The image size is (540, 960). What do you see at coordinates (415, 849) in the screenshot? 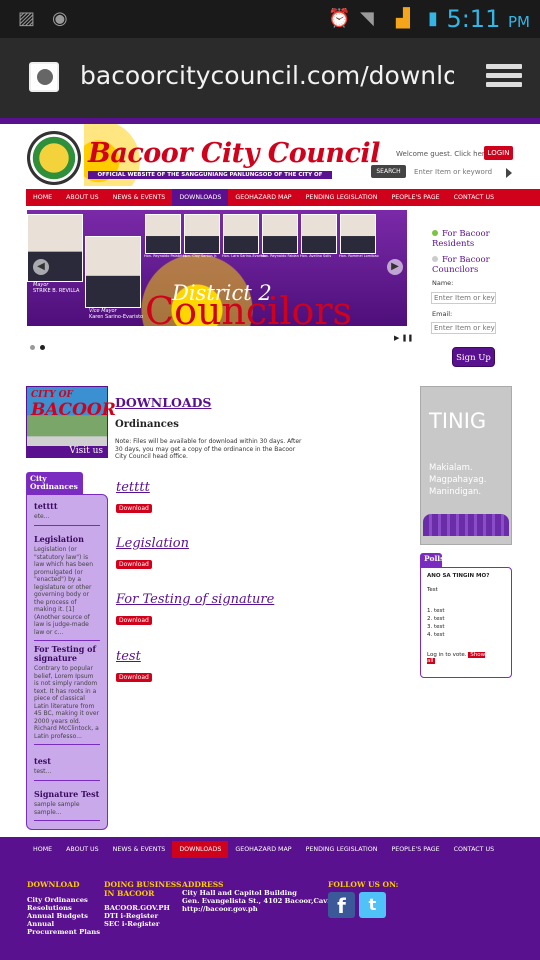
I see `footer-nav-peoples-page: PEOPLE'S PAGE` at bounding box center [415, 849].